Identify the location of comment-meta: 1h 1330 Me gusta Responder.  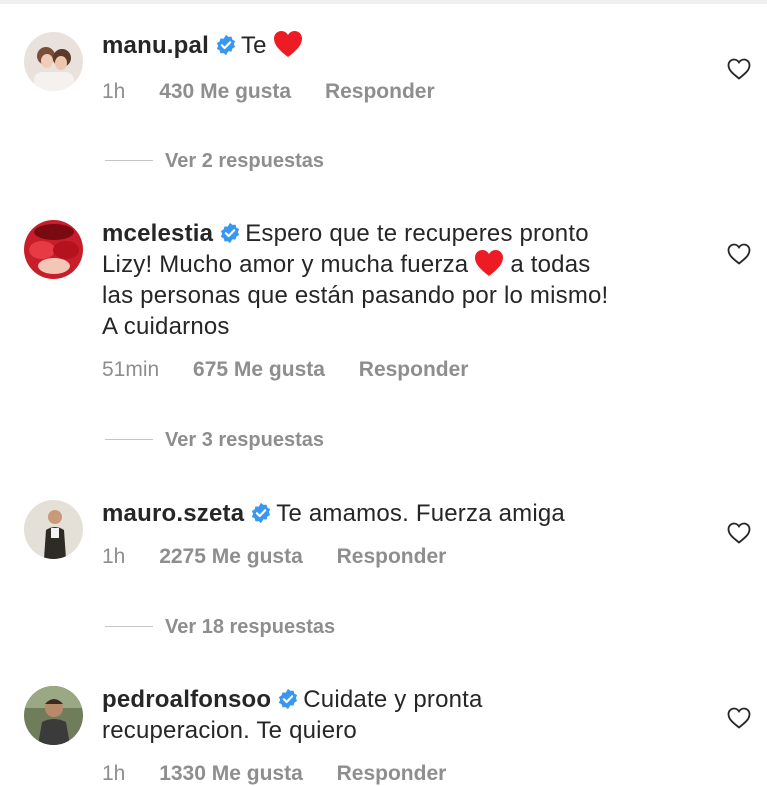
(288, 774).